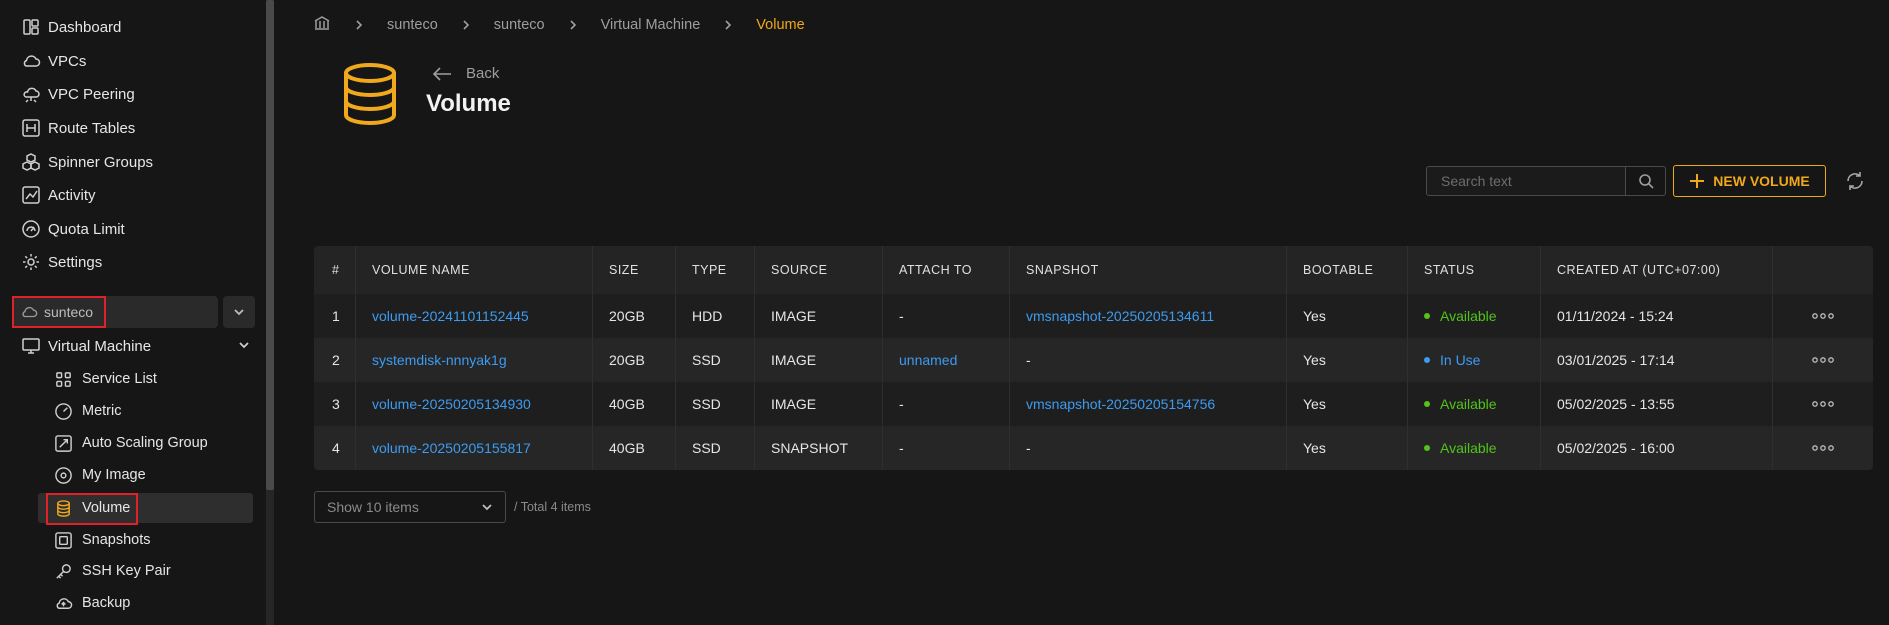  What do you see at coordinates (946, 270) in the screenshot?
I see `column-header: ATTACH TO` at bounding box center [946, 270].